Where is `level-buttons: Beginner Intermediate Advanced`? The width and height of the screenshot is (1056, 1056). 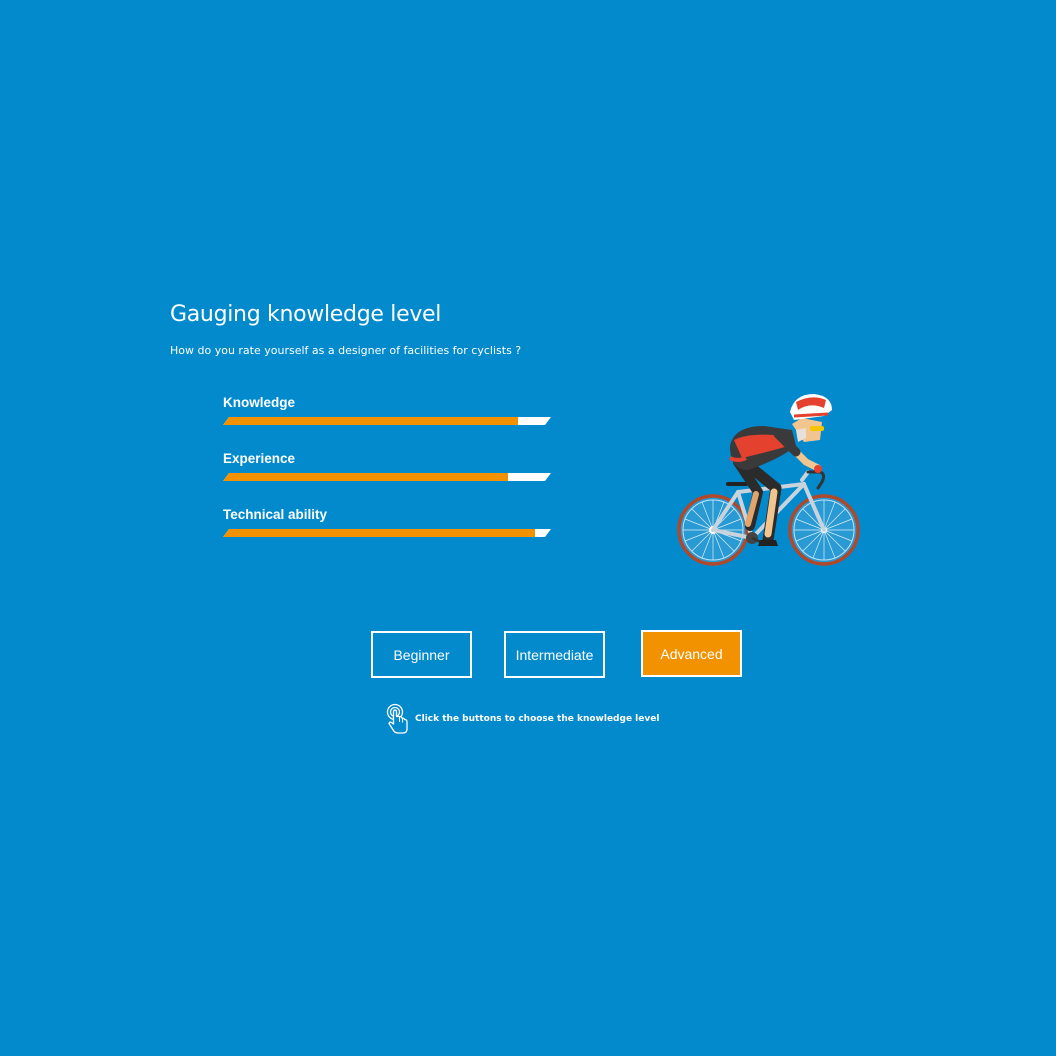
level-buttons: Beginner Intermediate Advanced is located at coordinates (557, 654).